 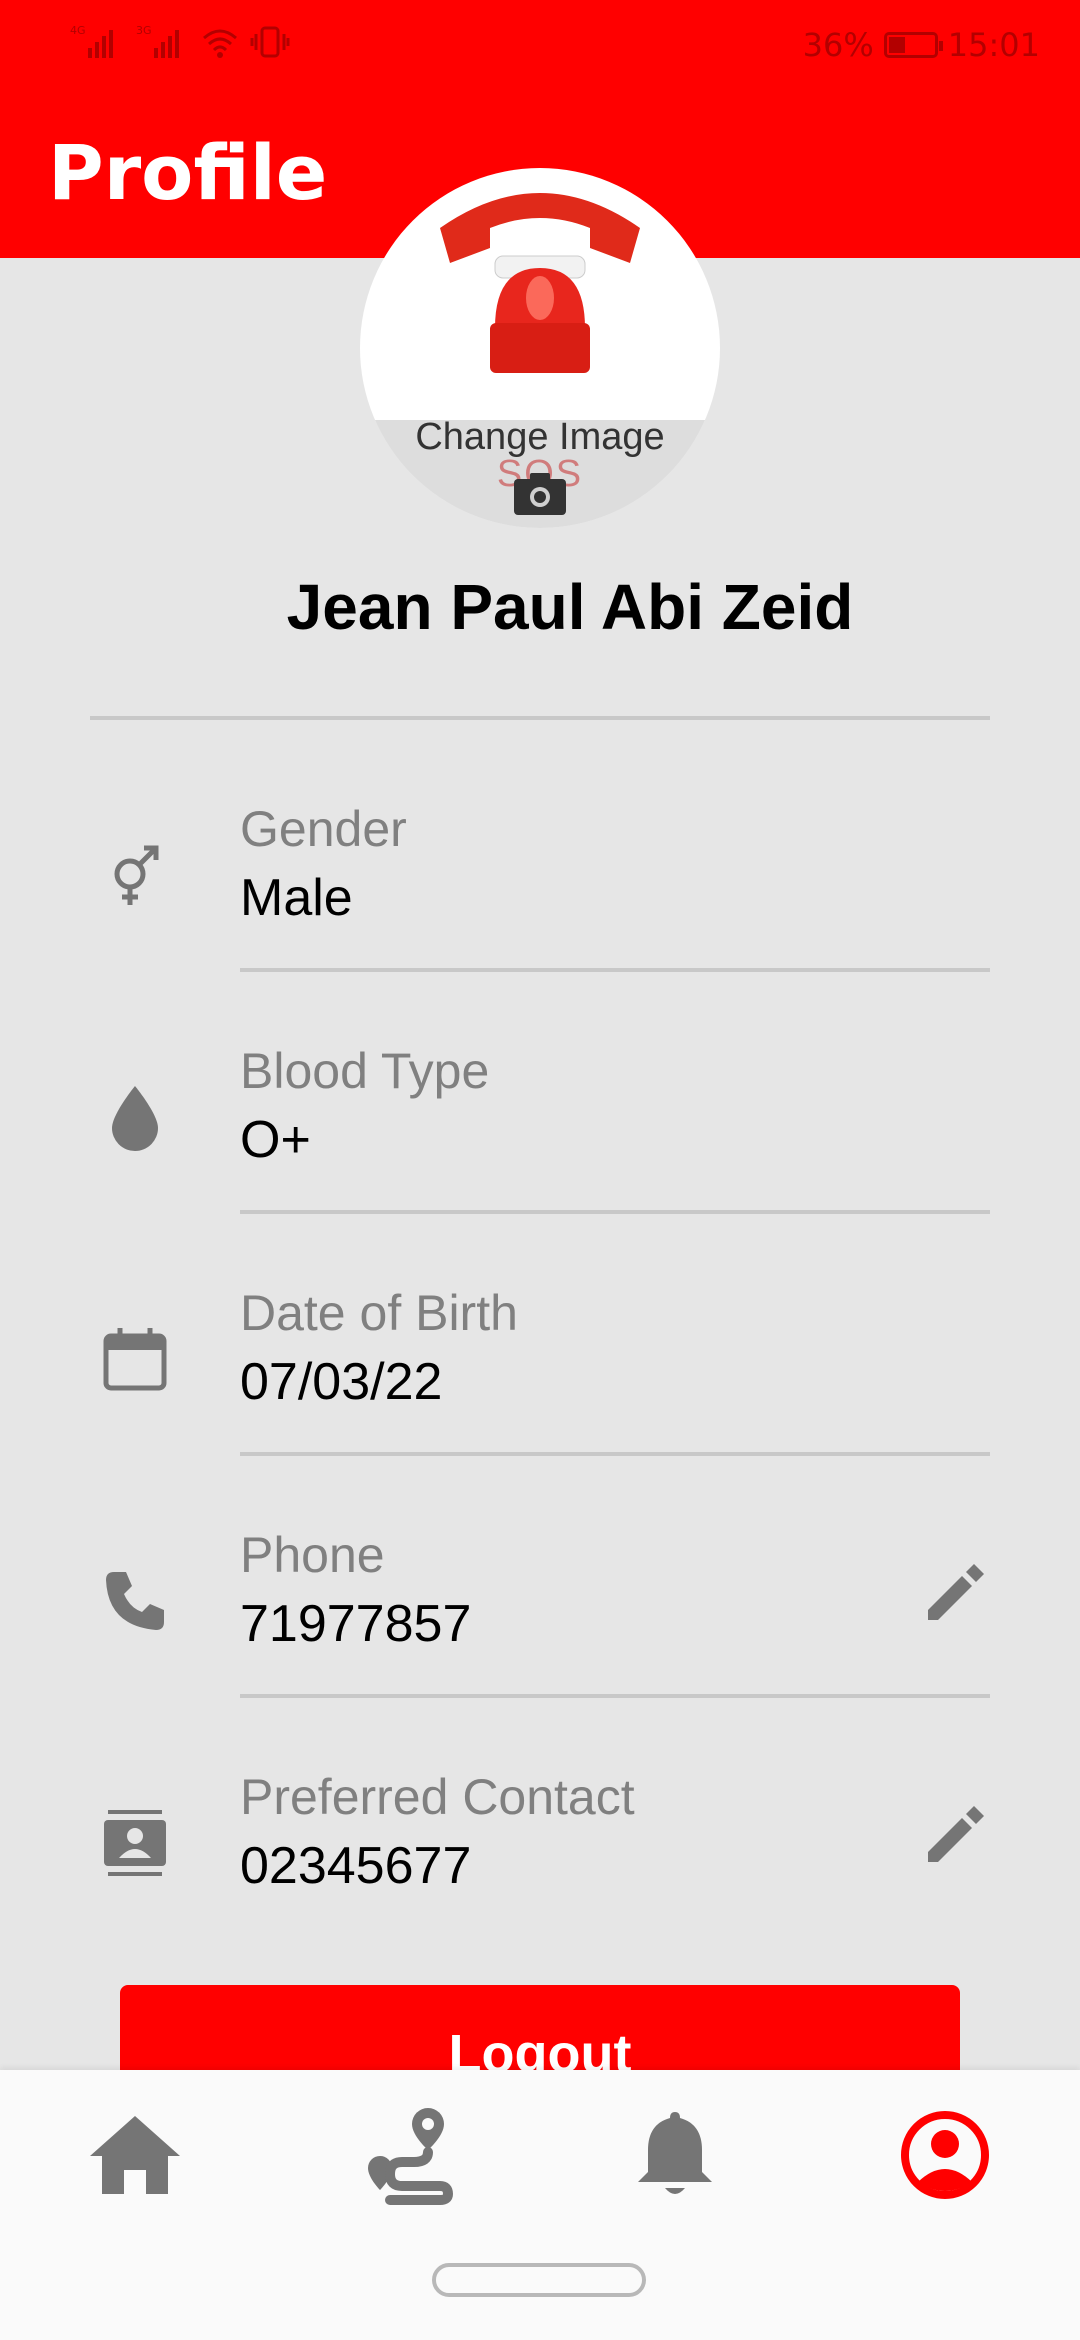 I want to click on account-circle-icon, so click(x=945, y=2155).